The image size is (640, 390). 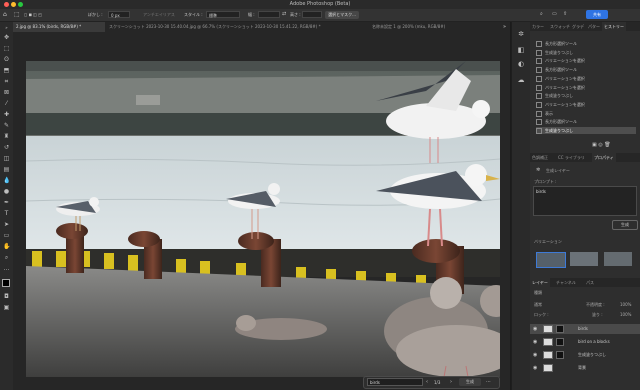 What do you see at coordinates (538, 26) in the screenshot?
I see `tab-color: カラー` at bounding box center [538, 26].